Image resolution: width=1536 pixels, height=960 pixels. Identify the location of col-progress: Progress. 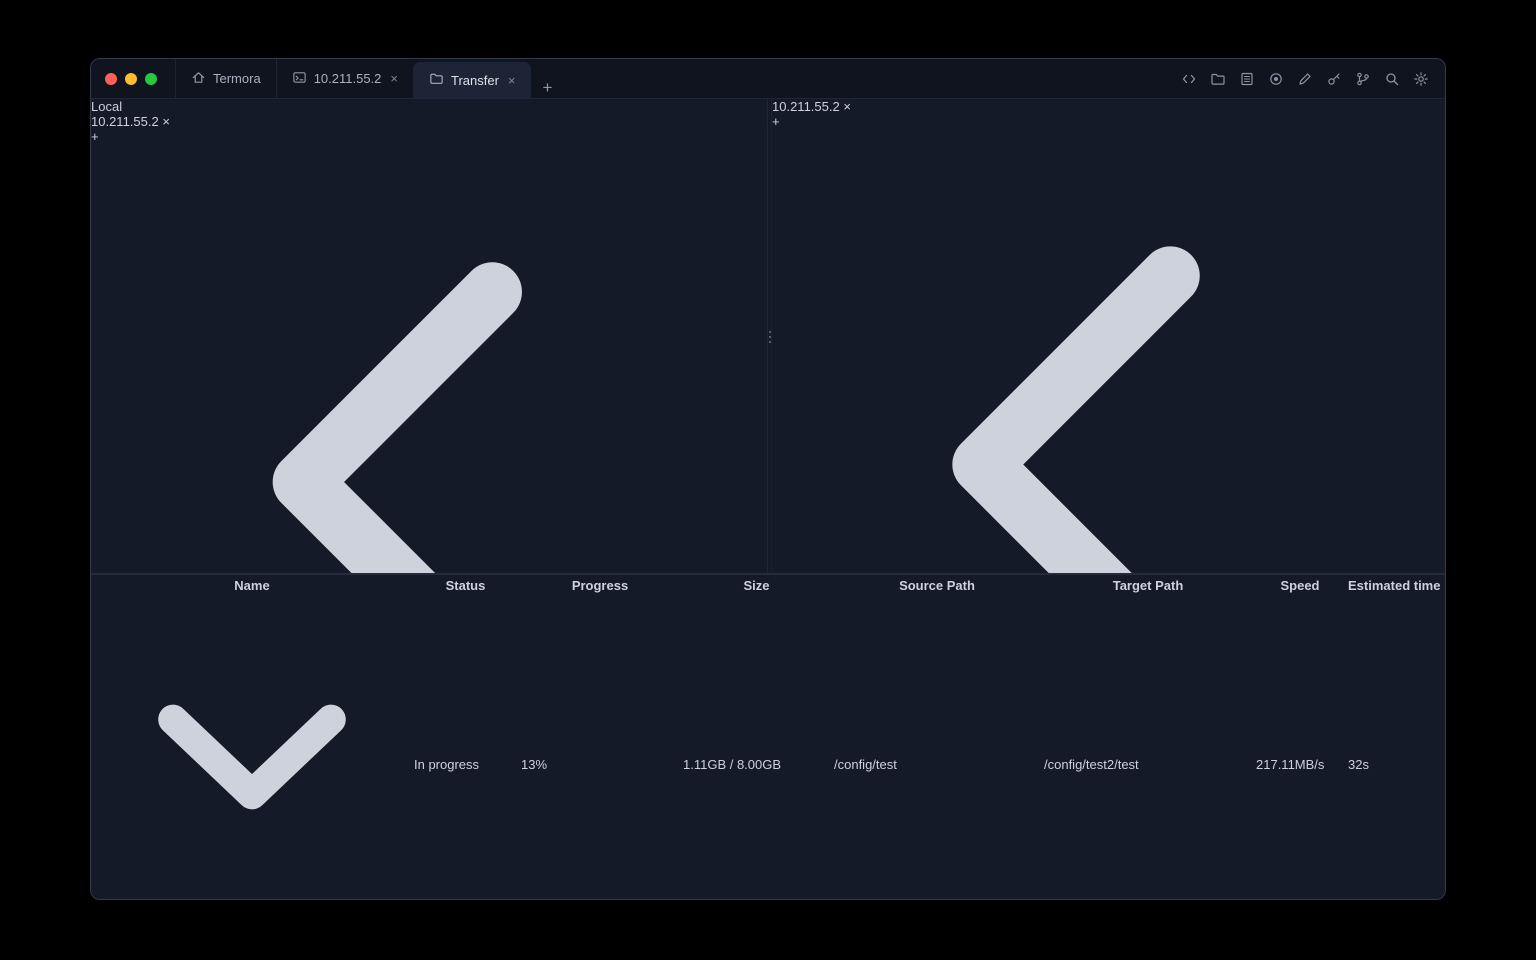
(600, 585).